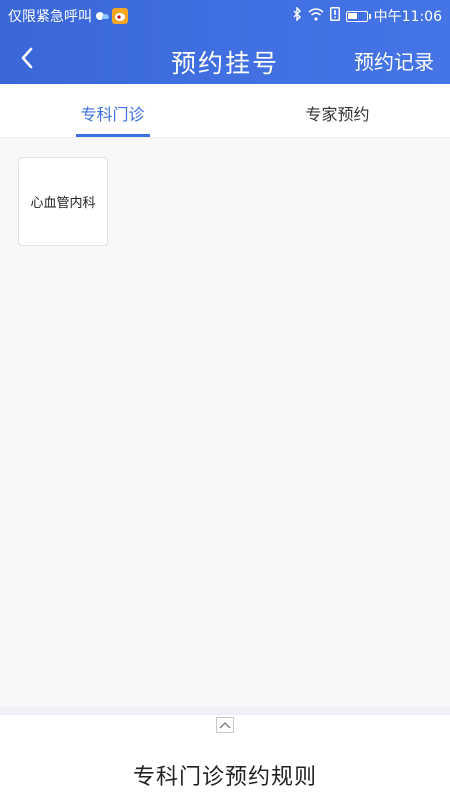  What do you see at coordinates (63, 201) in the screenshot?
I see `department-card-cardiology: 心血管内科` at bounding box center [63, 201].